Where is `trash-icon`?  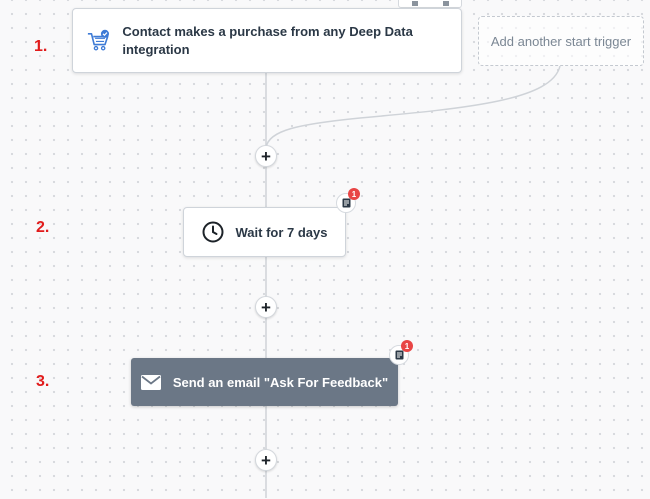 trash-icon is located at coordinates (446, 4).